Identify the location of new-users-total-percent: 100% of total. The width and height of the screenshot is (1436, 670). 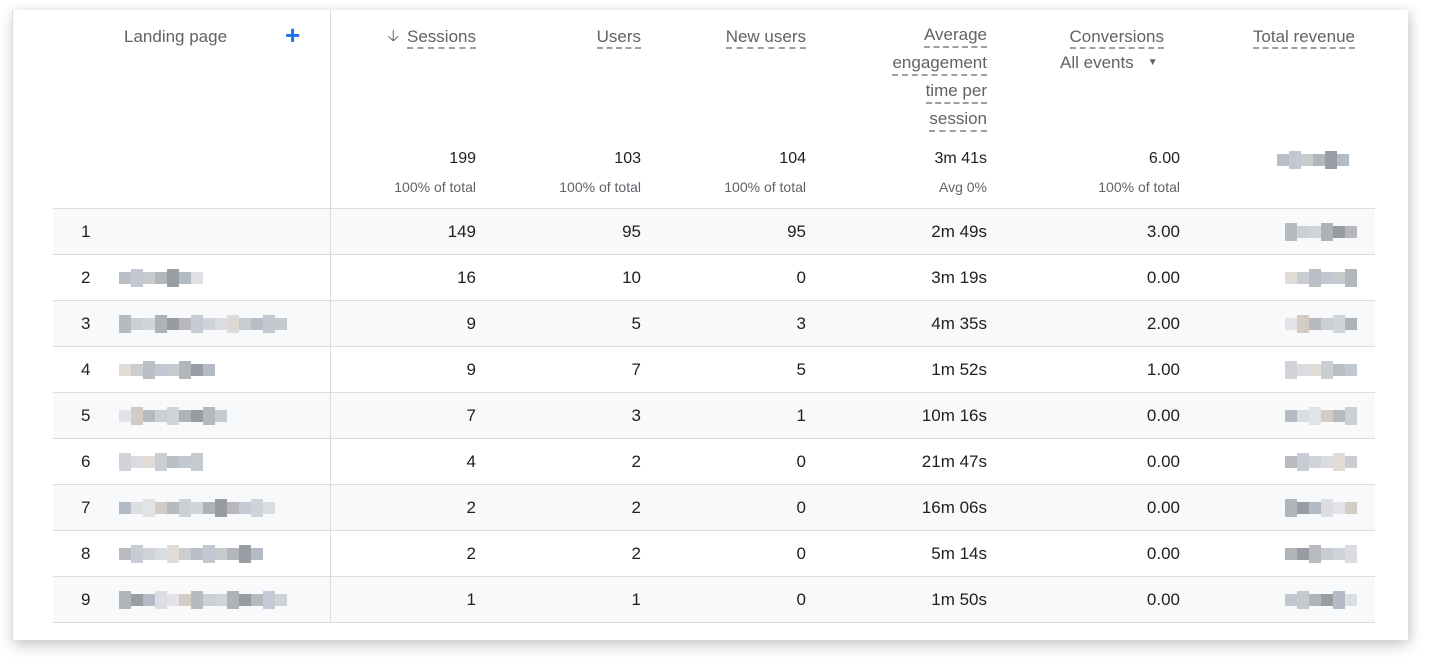
(765, 187).